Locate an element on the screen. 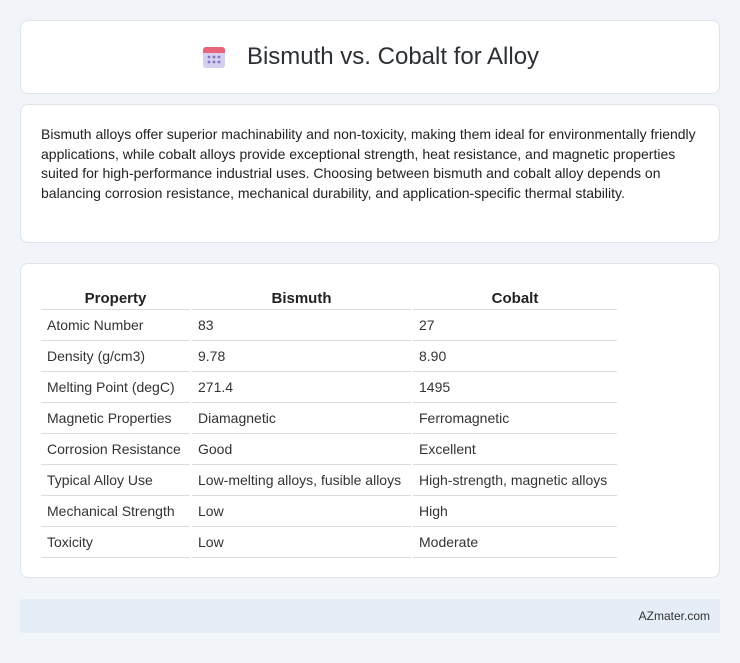  cell-property: Density (g/cm3) is located at coordinates (116, 356).